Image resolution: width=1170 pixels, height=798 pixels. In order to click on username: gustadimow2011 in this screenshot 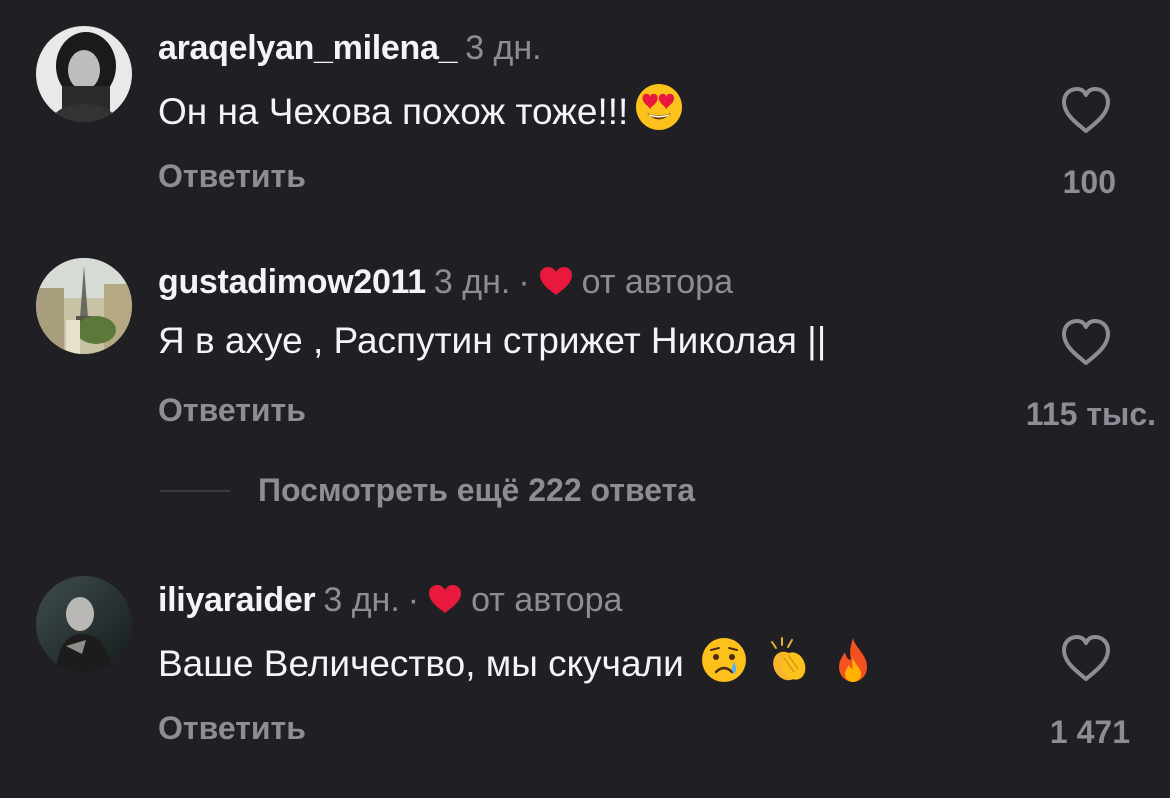, I will do `click(292, 282)`.